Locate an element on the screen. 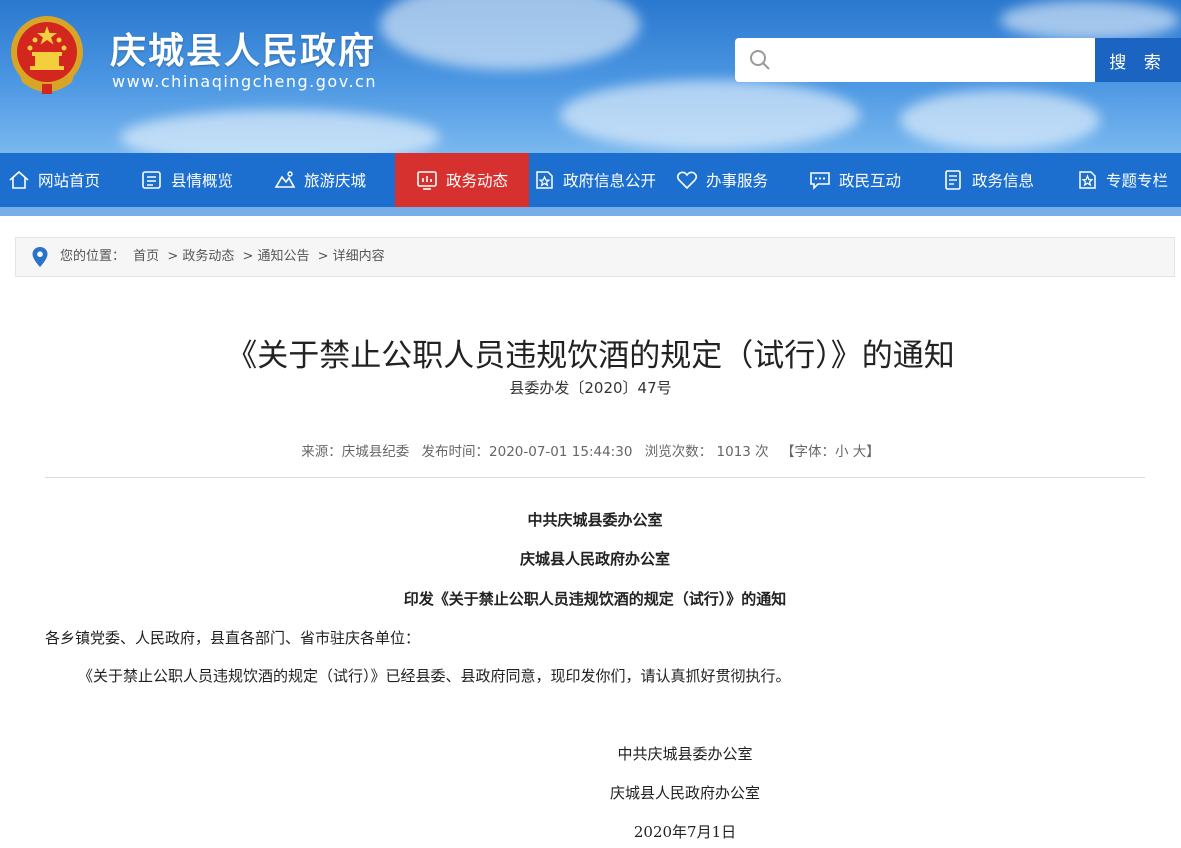 This screenshot has height=848, width=1181. breadcrumb-prefix: 您的位置： is located at coordinates (93, 256).